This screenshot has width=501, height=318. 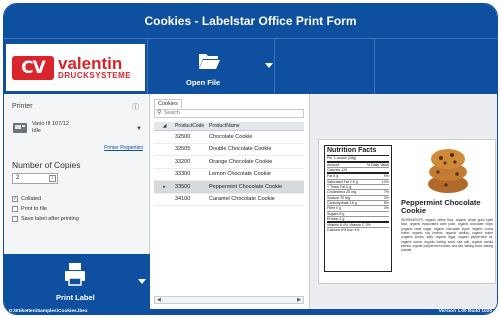 What do you see at coordinates (241, 161) in the screenshot?
I see `cell-product-name: Orange Chocolate Cookie` at bounding box center [241, 161].